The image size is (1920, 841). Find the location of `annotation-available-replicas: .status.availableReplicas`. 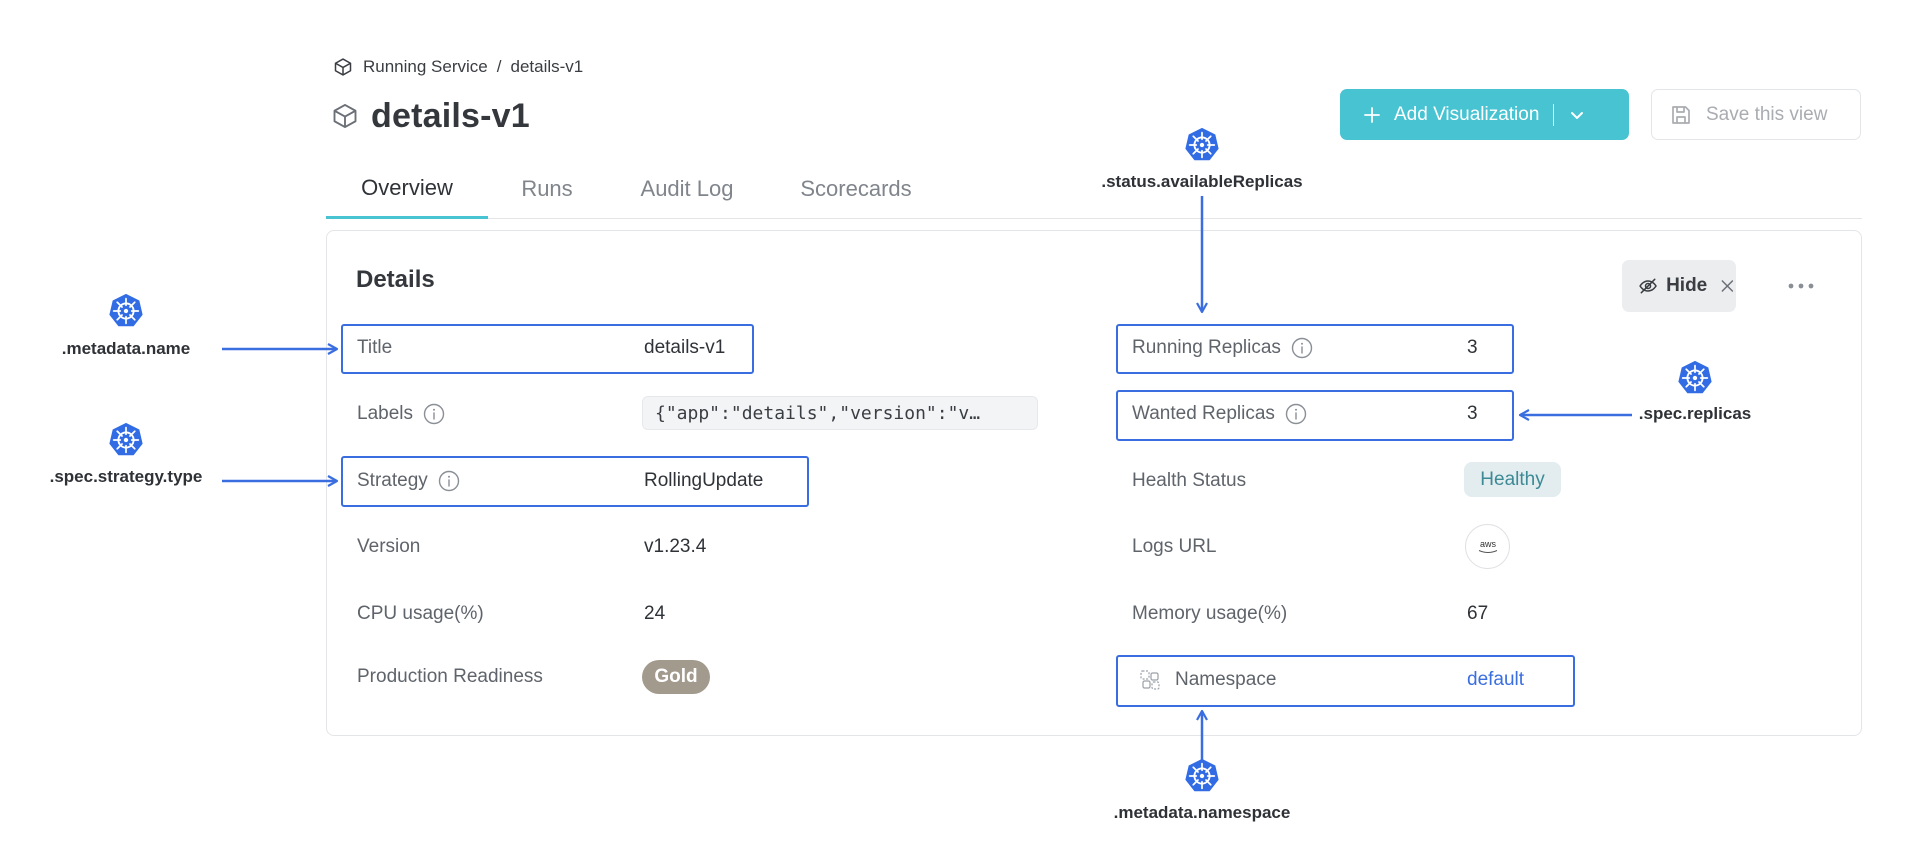

annotation-available-replicas: .status.availableReplicas is located at coordinates (1202, 181).